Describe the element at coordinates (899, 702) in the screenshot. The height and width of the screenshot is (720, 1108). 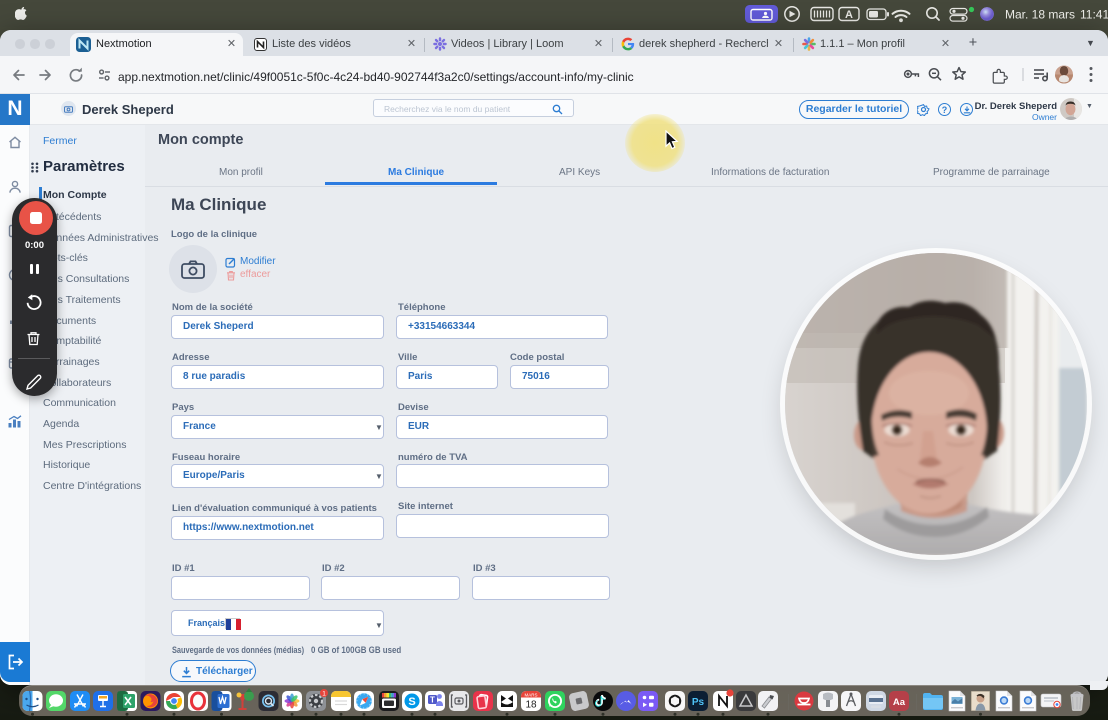
I see `svg-text: Aa` at that location.